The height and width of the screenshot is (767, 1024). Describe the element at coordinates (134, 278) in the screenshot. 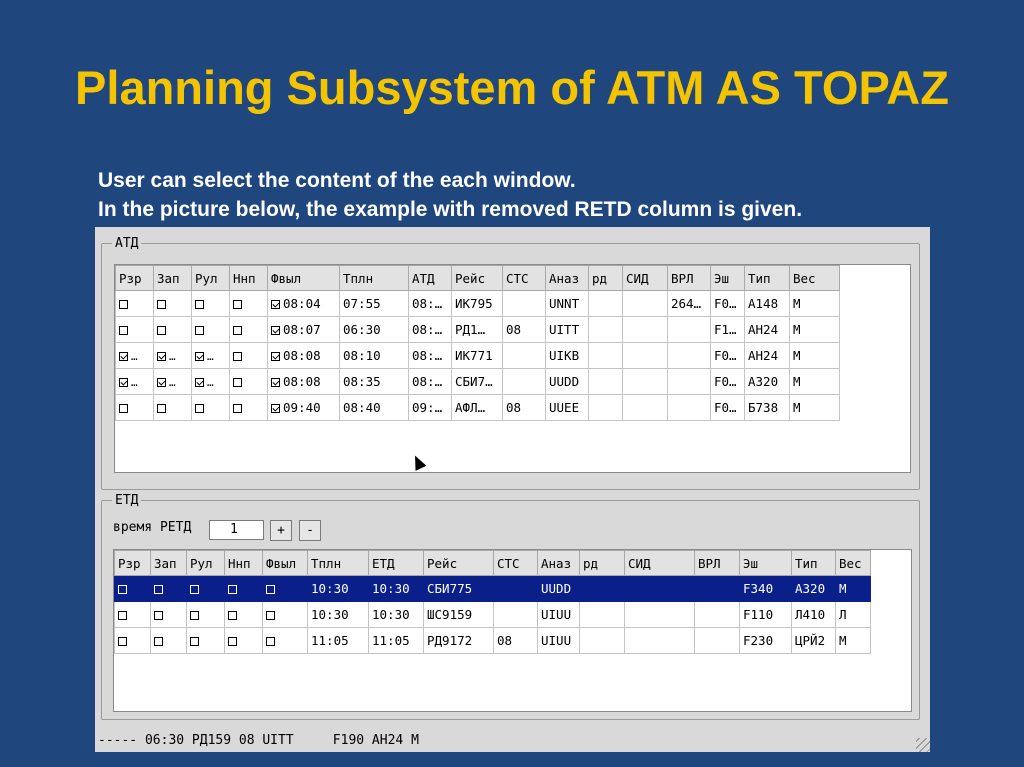

I see `atd-column-header: Рзр` at that location.